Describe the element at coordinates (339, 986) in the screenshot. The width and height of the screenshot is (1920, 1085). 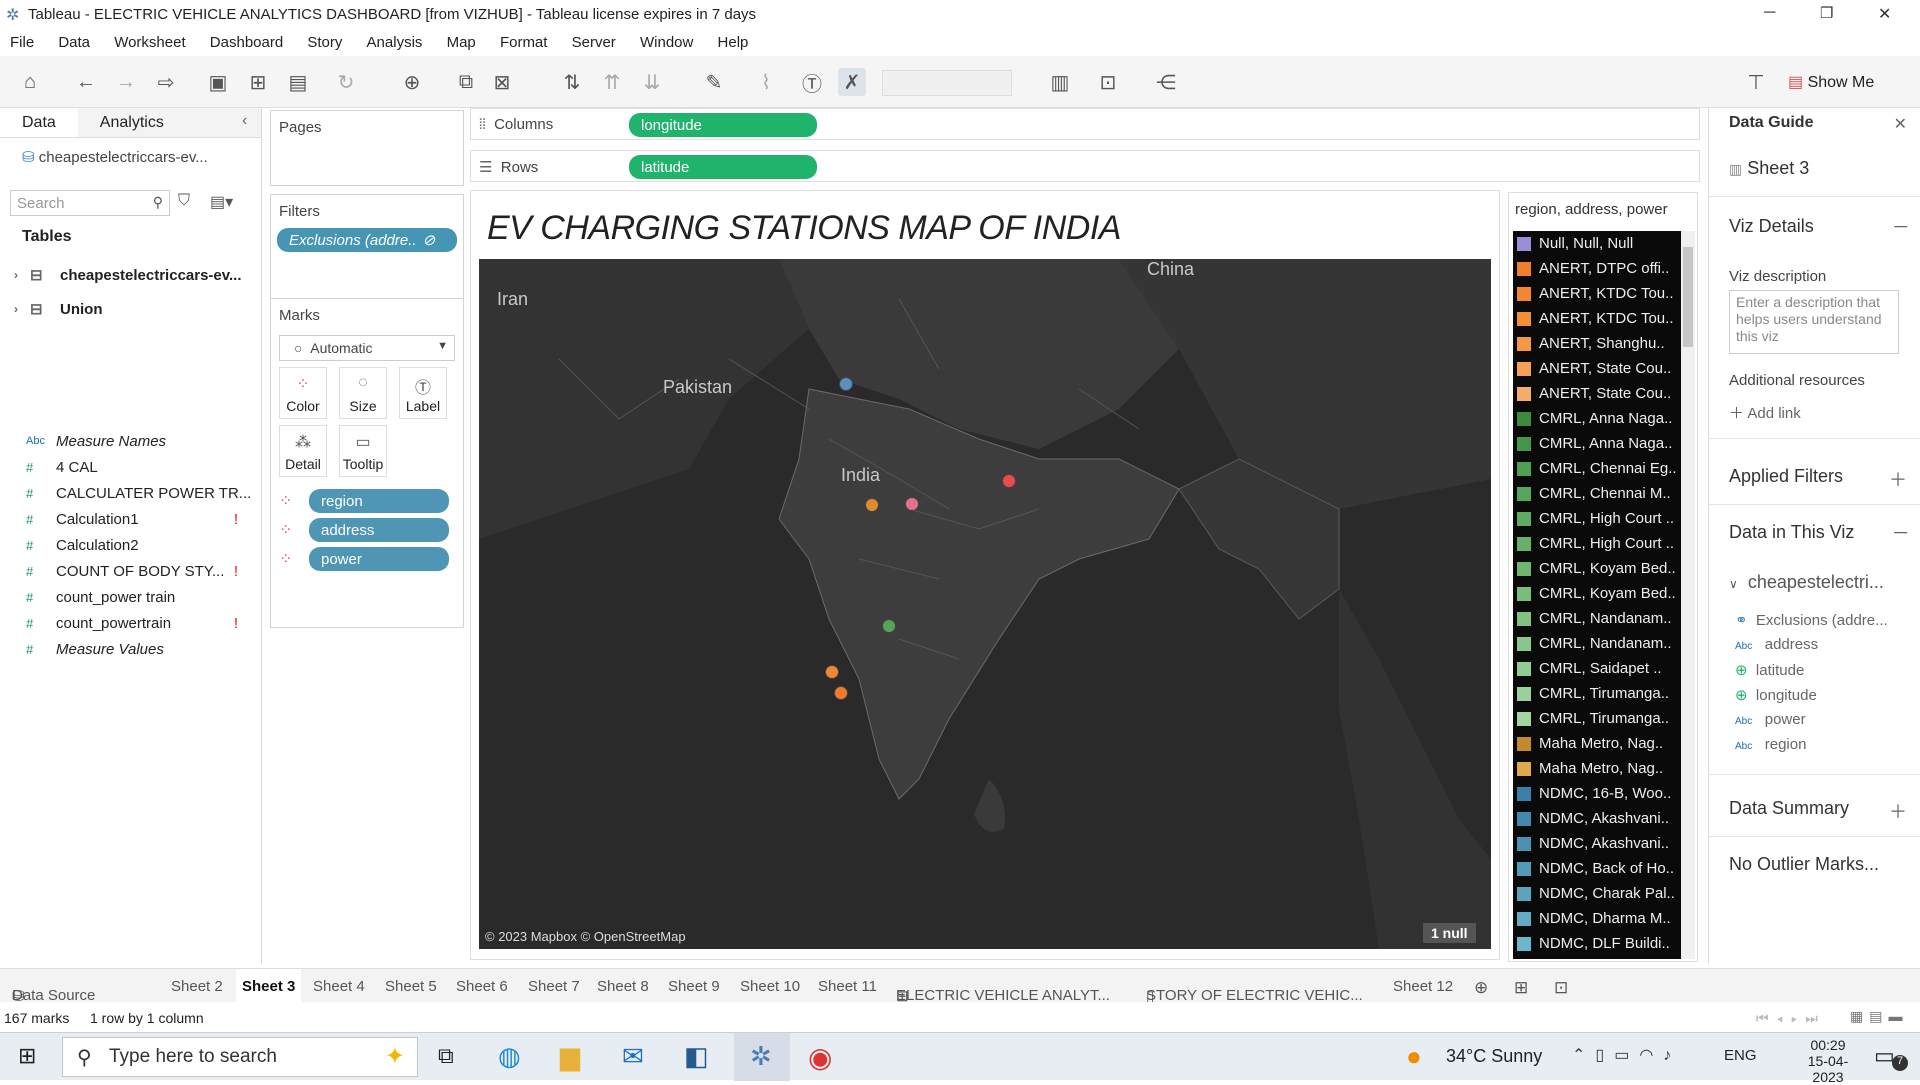
I see `tab-sheet: Sheet 4` at that location.